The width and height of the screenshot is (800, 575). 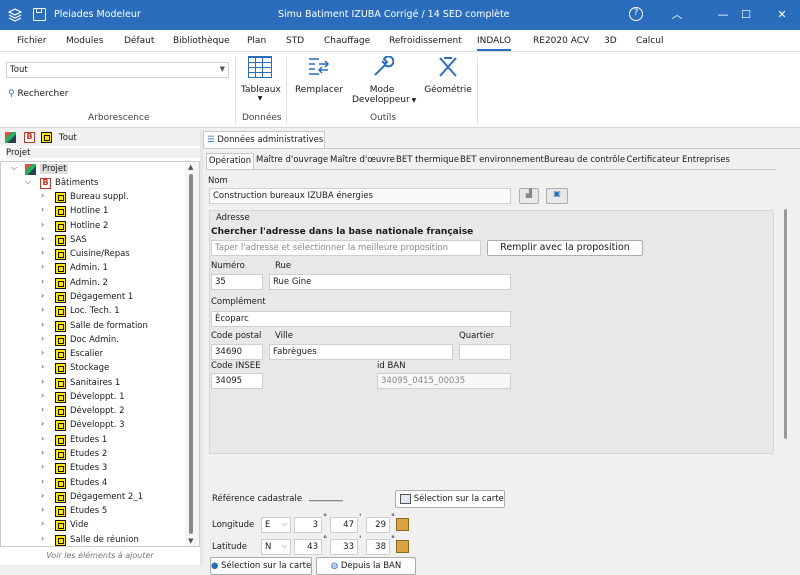 What do you see at coordinates (91, 341) in the screenshot?
I see `tree-item-zone: › Doc Admin.` at bounding box center [91, 341].